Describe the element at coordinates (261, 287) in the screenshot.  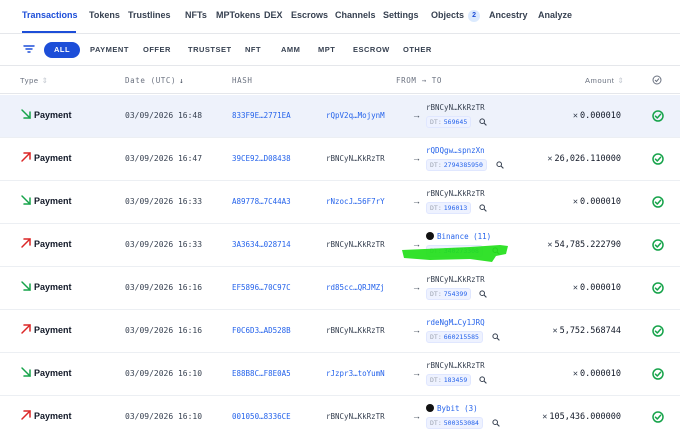
I see `tx-hash-link: EF5896…70C97C` at that location.